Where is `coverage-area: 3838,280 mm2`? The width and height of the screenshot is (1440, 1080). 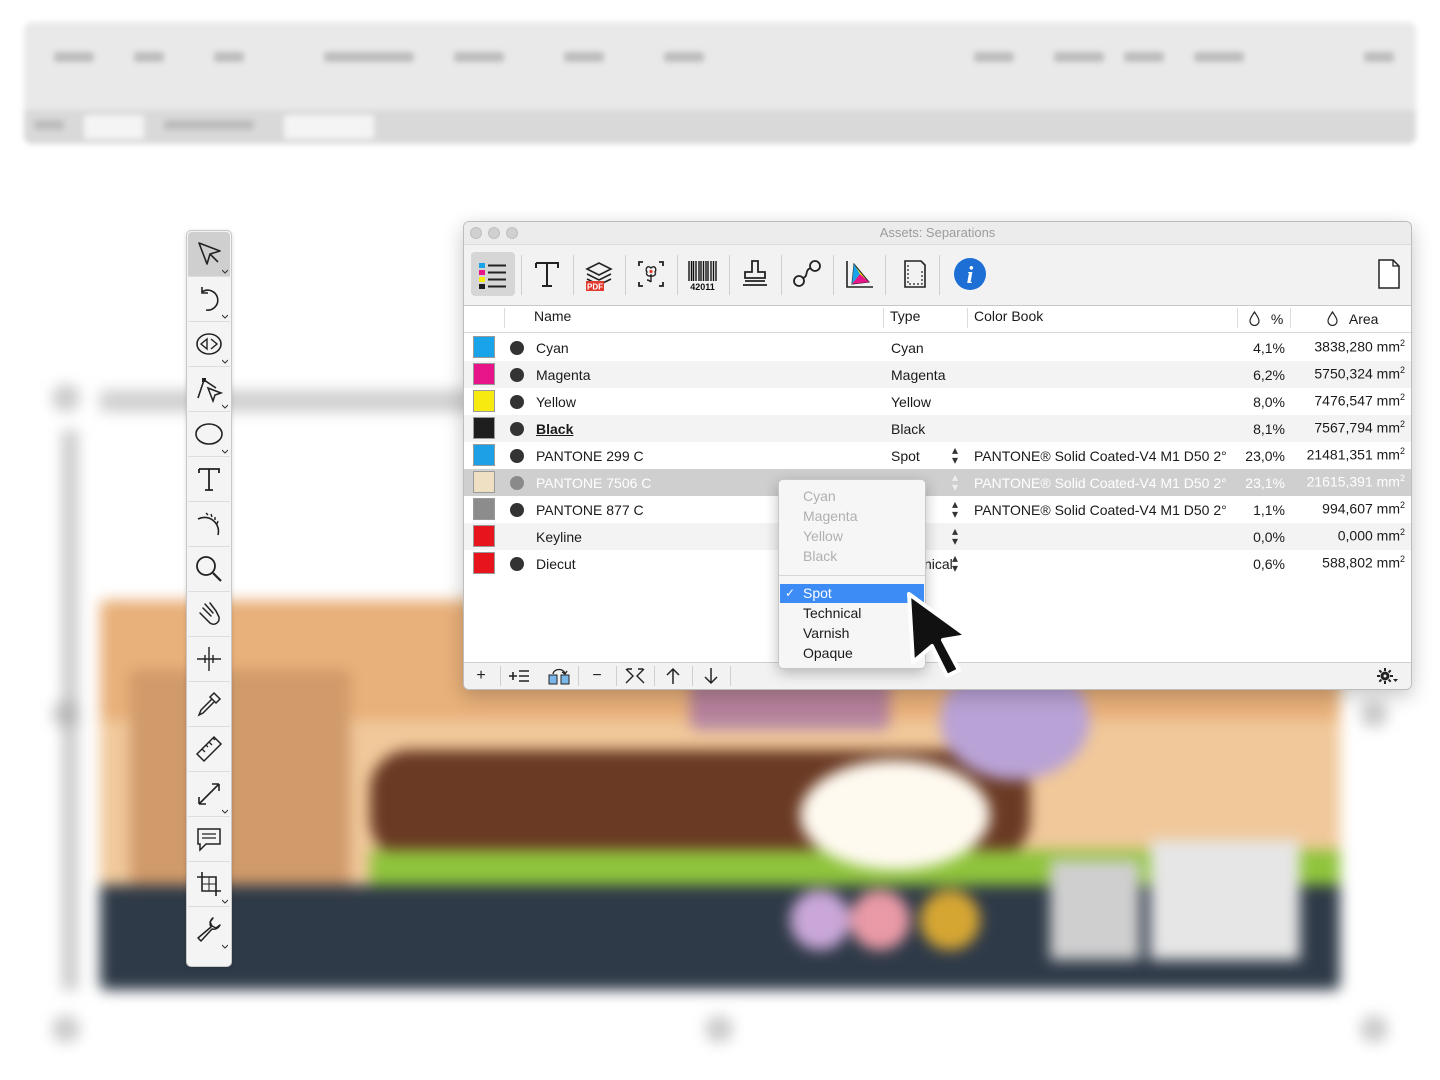 coverage-area: 3838,280 mm2 is located at coordinates (1359, 346).